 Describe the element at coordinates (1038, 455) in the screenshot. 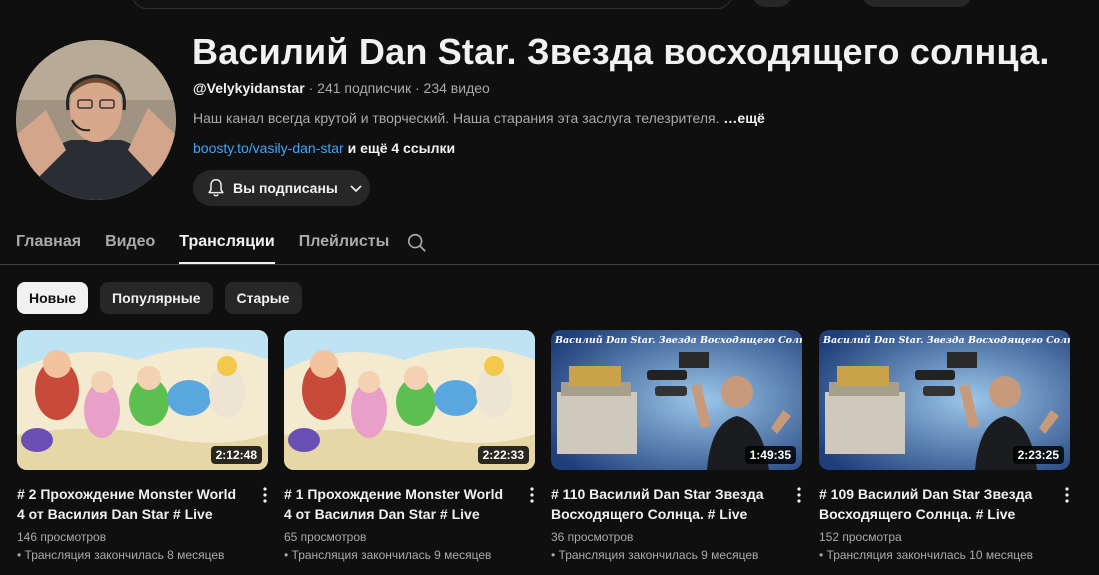

I see `video-duration: 2:23:25` at that location.